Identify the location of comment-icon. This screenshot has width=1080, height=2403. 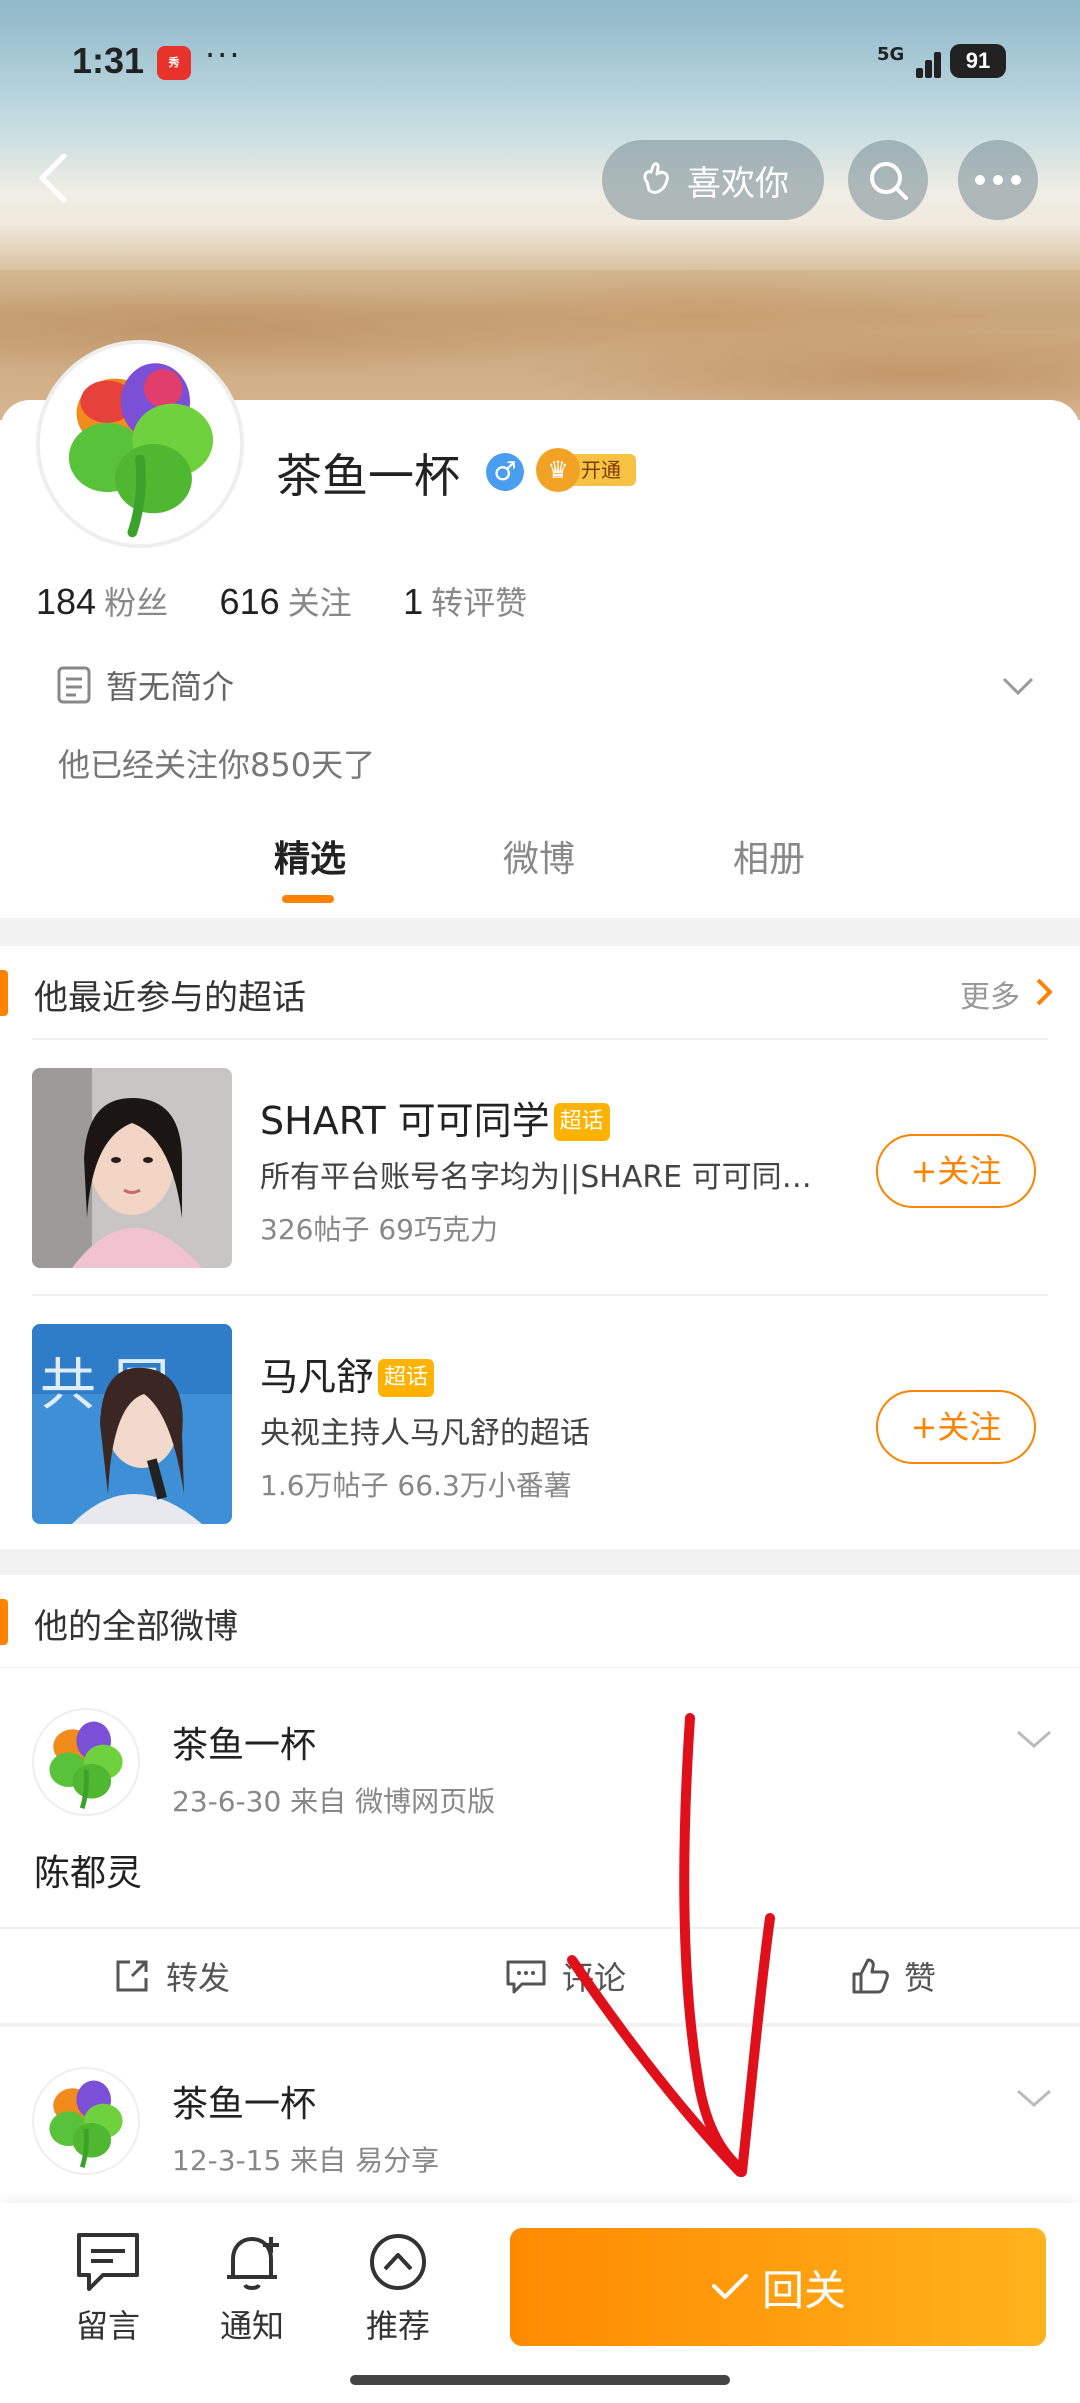
(526, 1977).